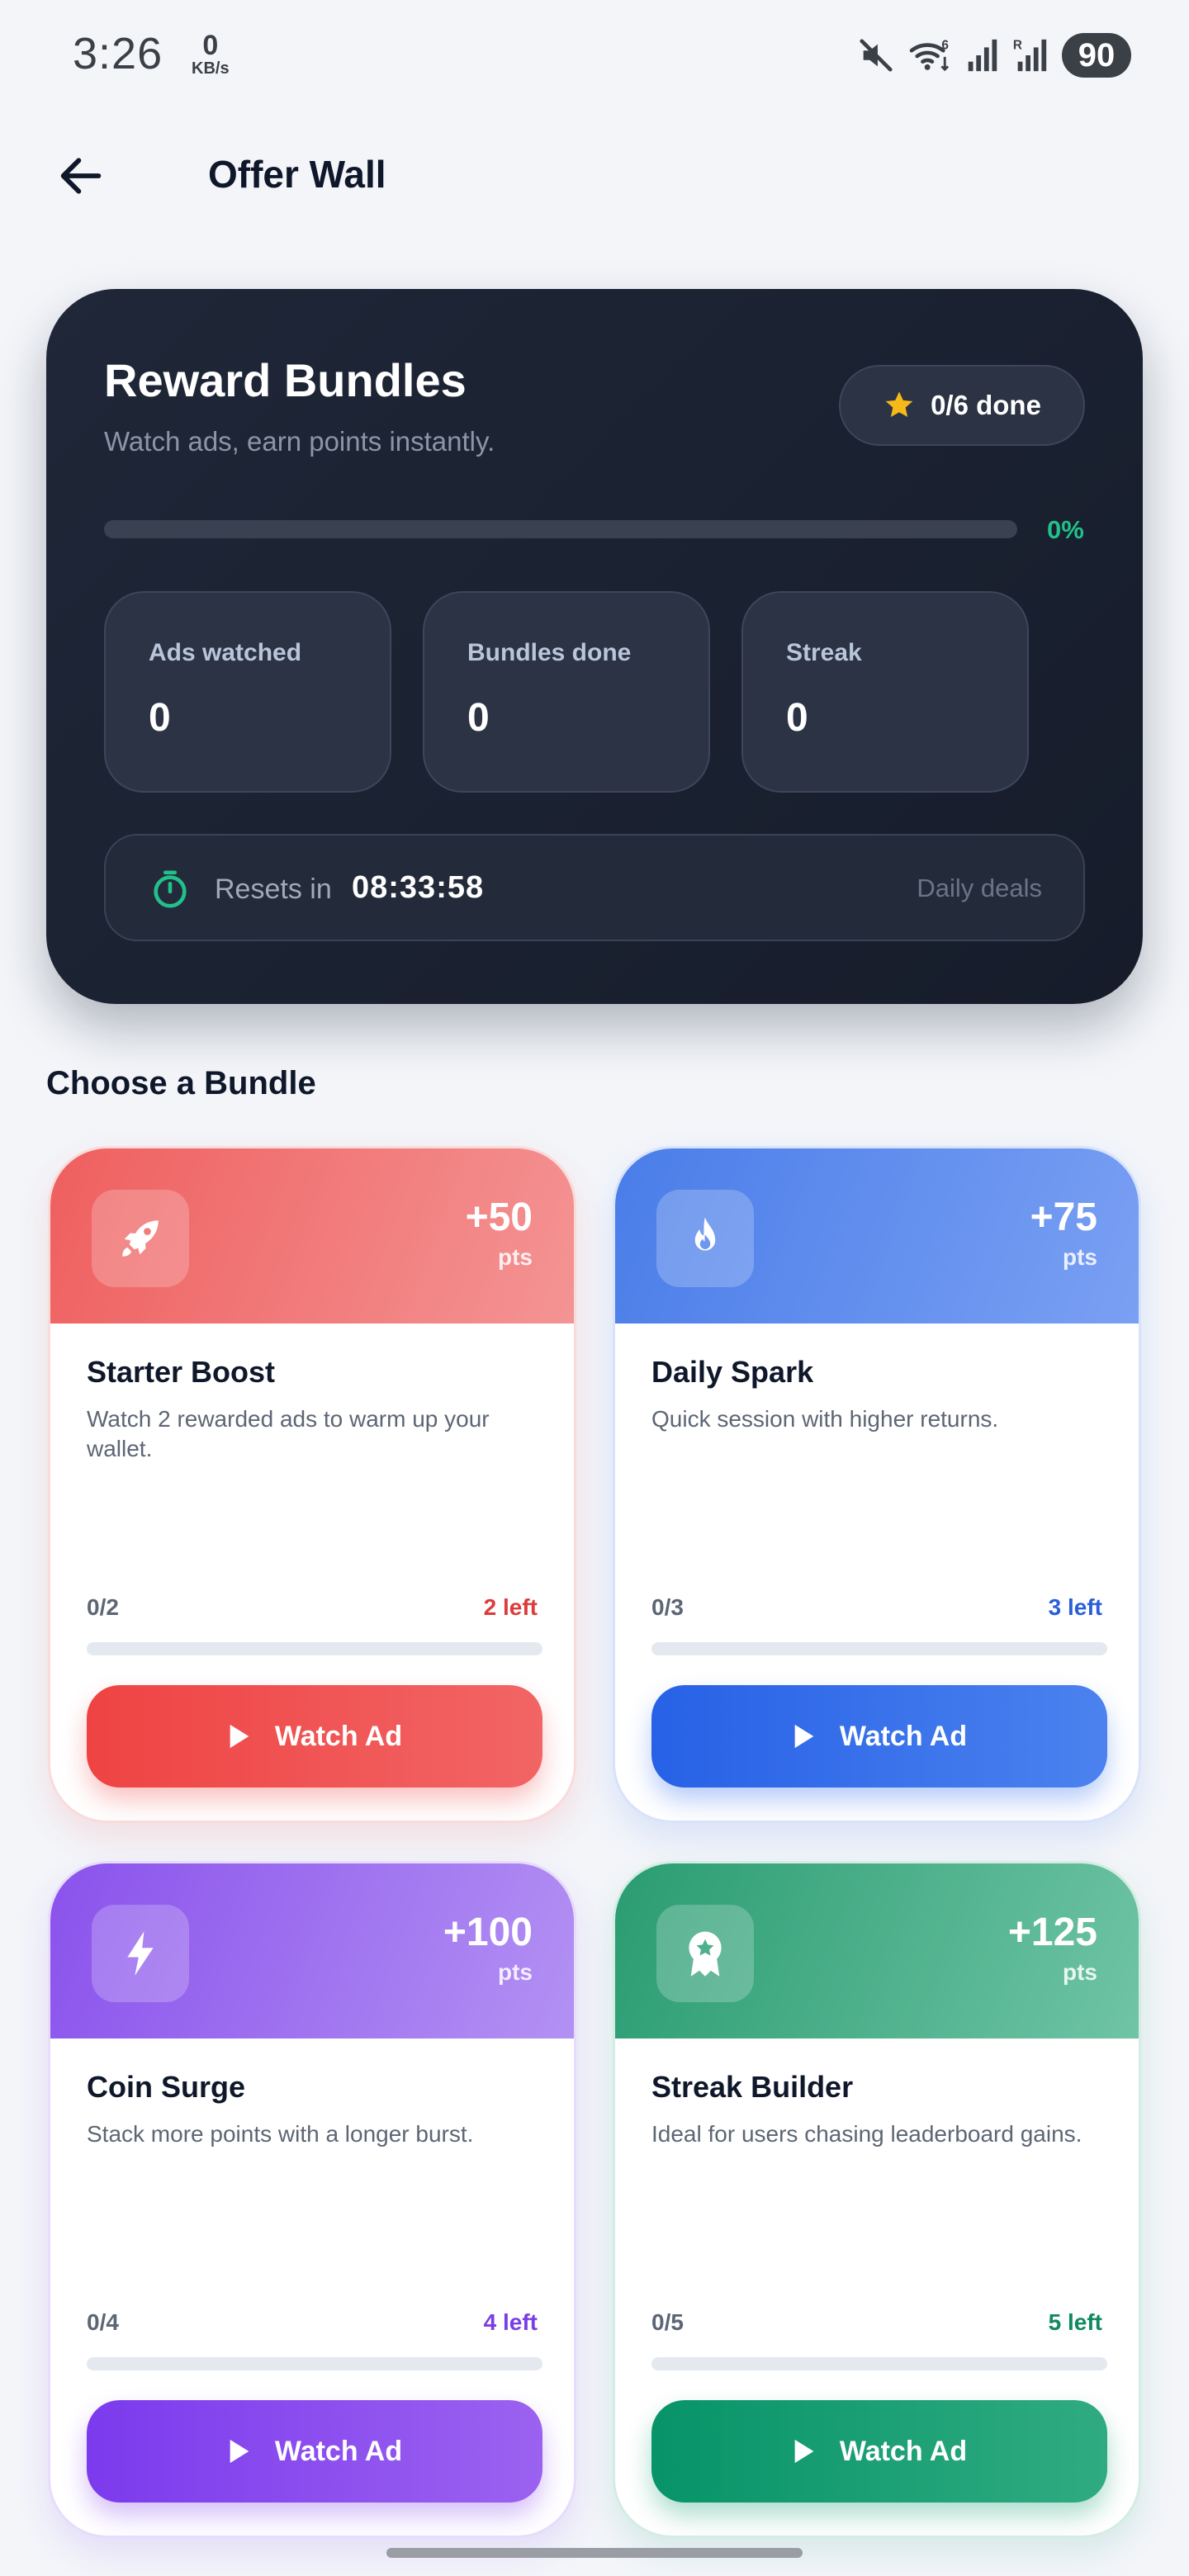 The height and width of the screenshot is (2576, 1189). I want to click on bundle-header: +125 pts, so click(877, 1951).